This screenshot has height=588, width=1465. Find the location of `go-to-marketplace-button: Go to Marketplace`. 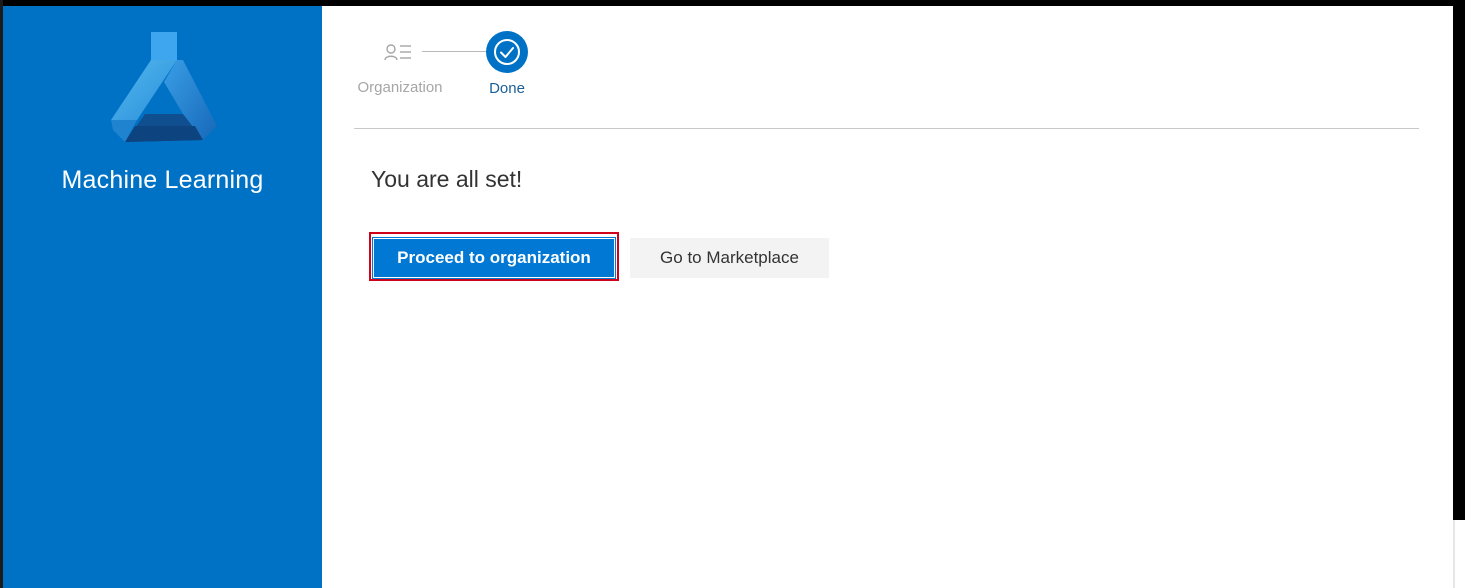

go-to-marketplace-button: Go to Marketplace is located at coordinates (729, 258).